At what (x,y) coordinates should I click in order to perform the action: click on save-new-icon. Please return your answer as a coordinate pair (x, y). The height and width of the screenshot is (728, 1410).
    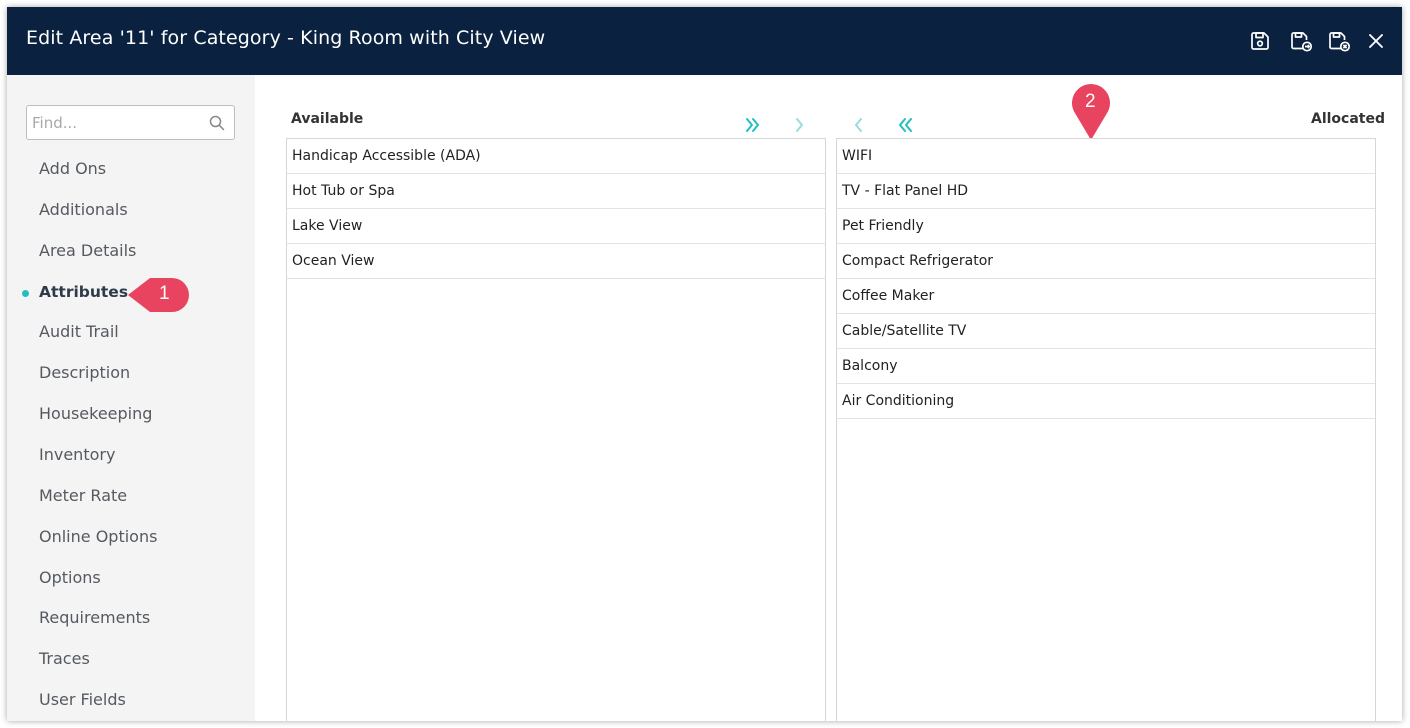
    Looking at the image, I should click on (1301, 41).